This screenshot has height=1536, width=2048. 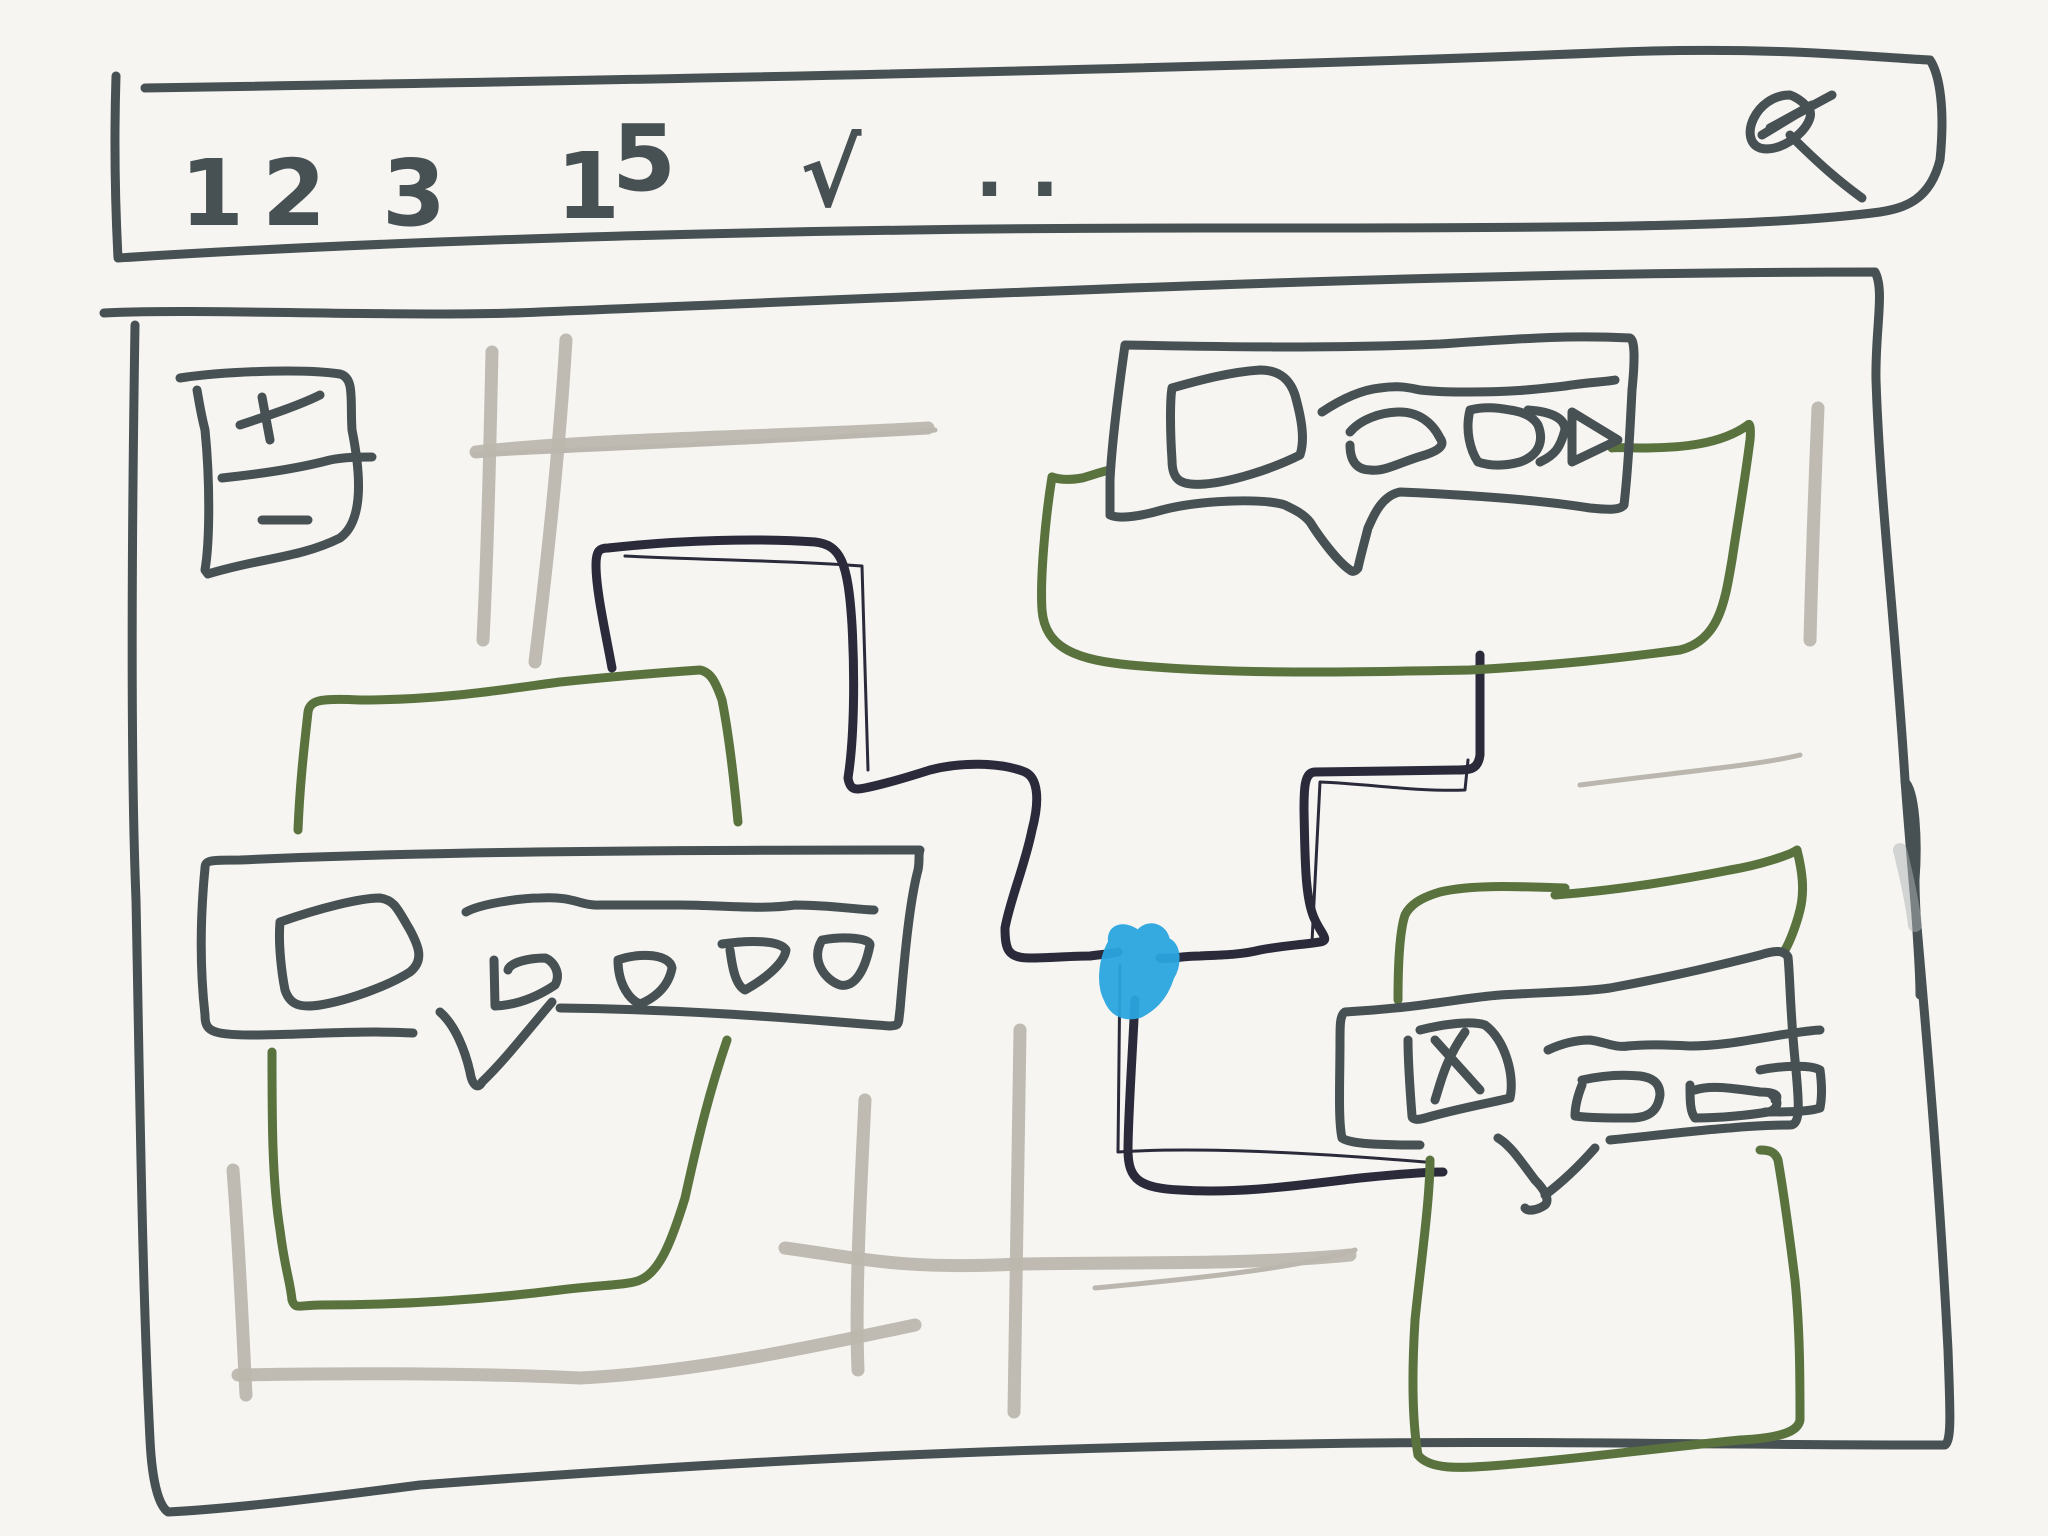 What do you see at coordinates (670, 905) in the screenshot?
I see `node-left-title-underline` at bounding box center [670, 905].